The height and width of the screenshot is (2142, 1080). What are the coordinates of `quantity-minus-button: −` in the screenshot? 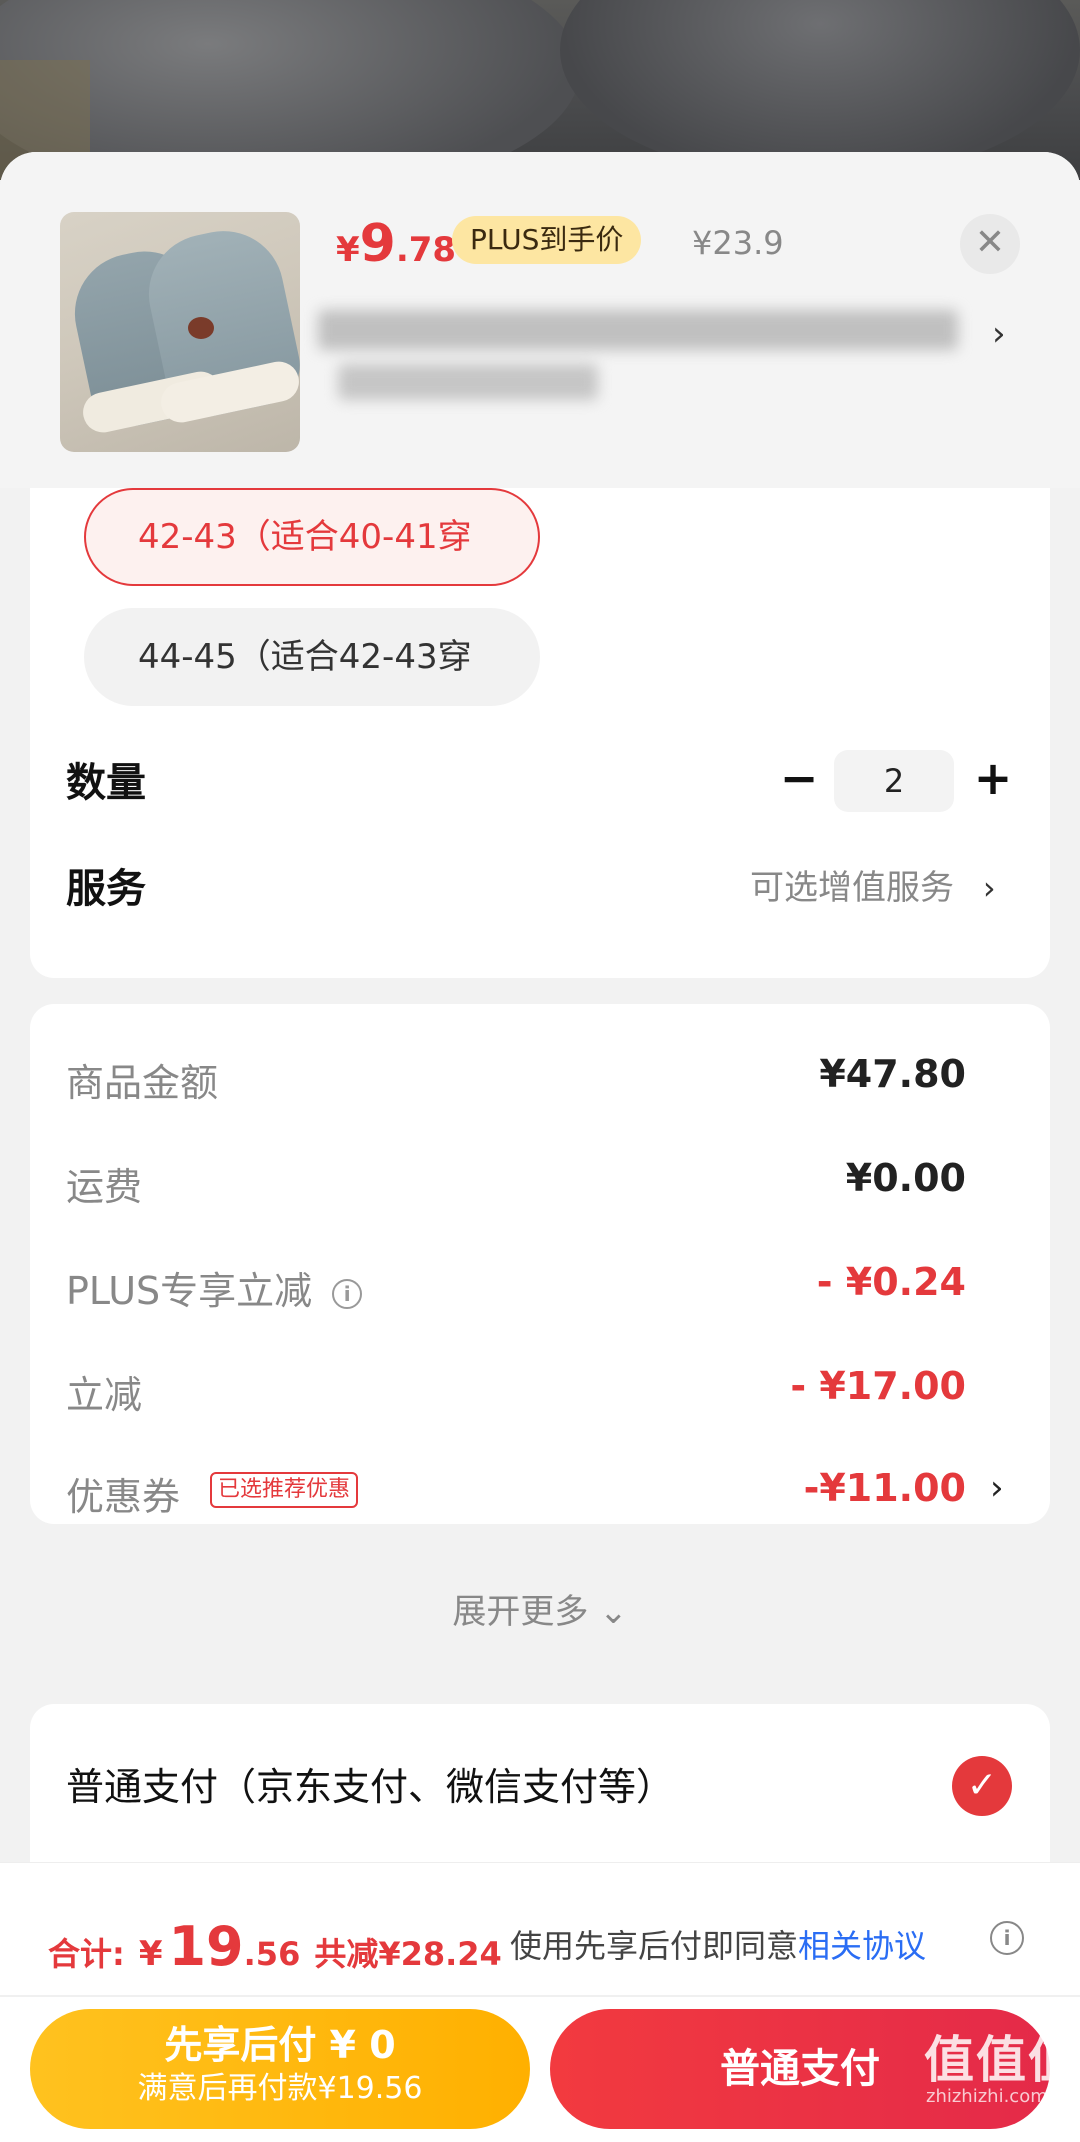 It's located at (799, 778).